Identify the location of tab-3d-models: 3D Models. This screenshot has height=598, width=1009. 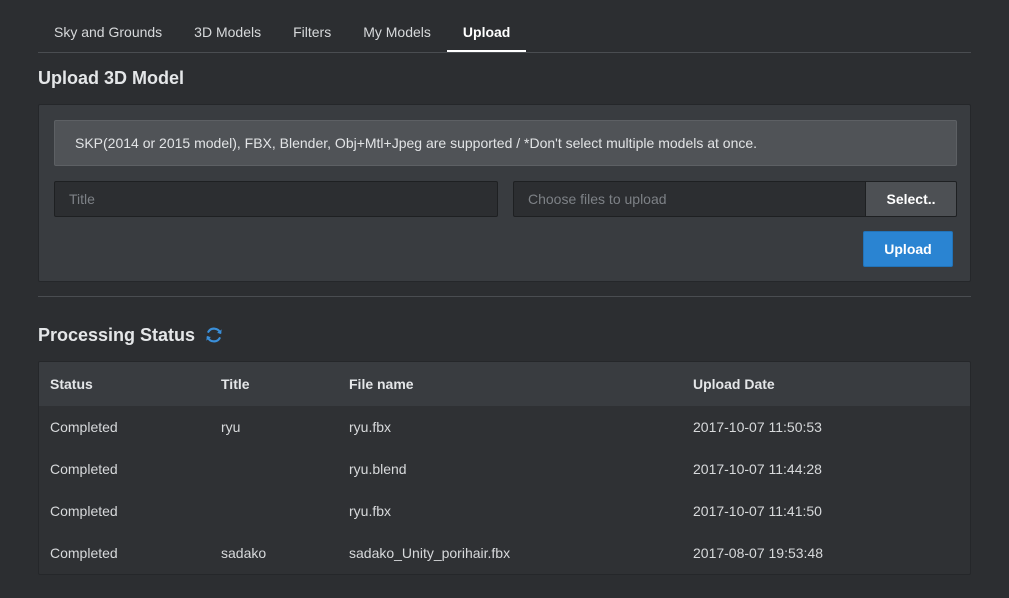
(227, 32).